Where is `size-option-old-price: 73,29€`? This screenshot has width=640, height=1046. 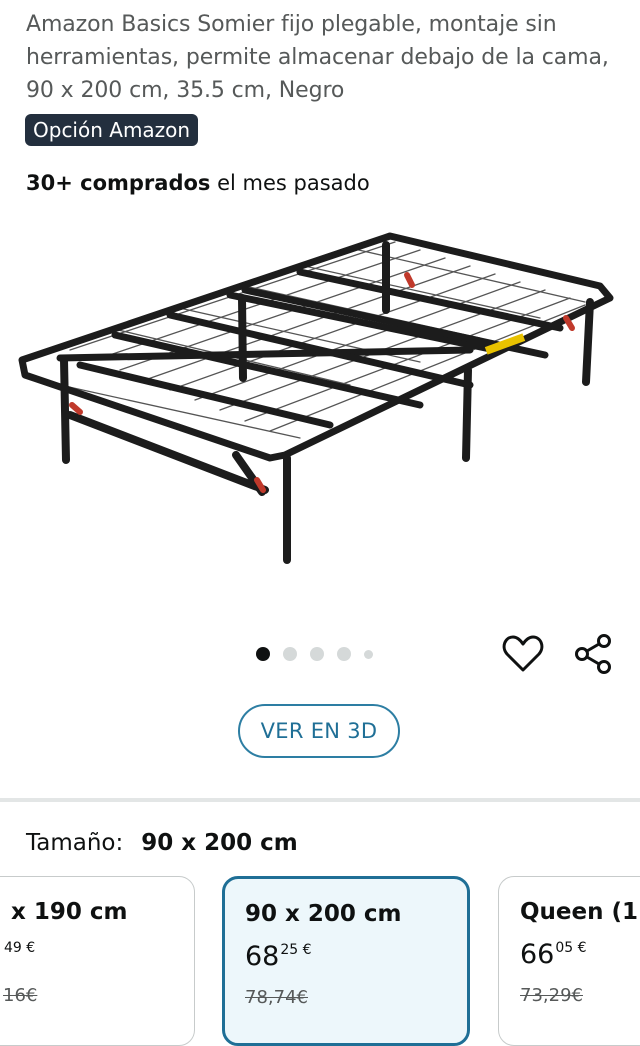
size-option-old-price: 73,29€ is located at coordinates (551, 995).